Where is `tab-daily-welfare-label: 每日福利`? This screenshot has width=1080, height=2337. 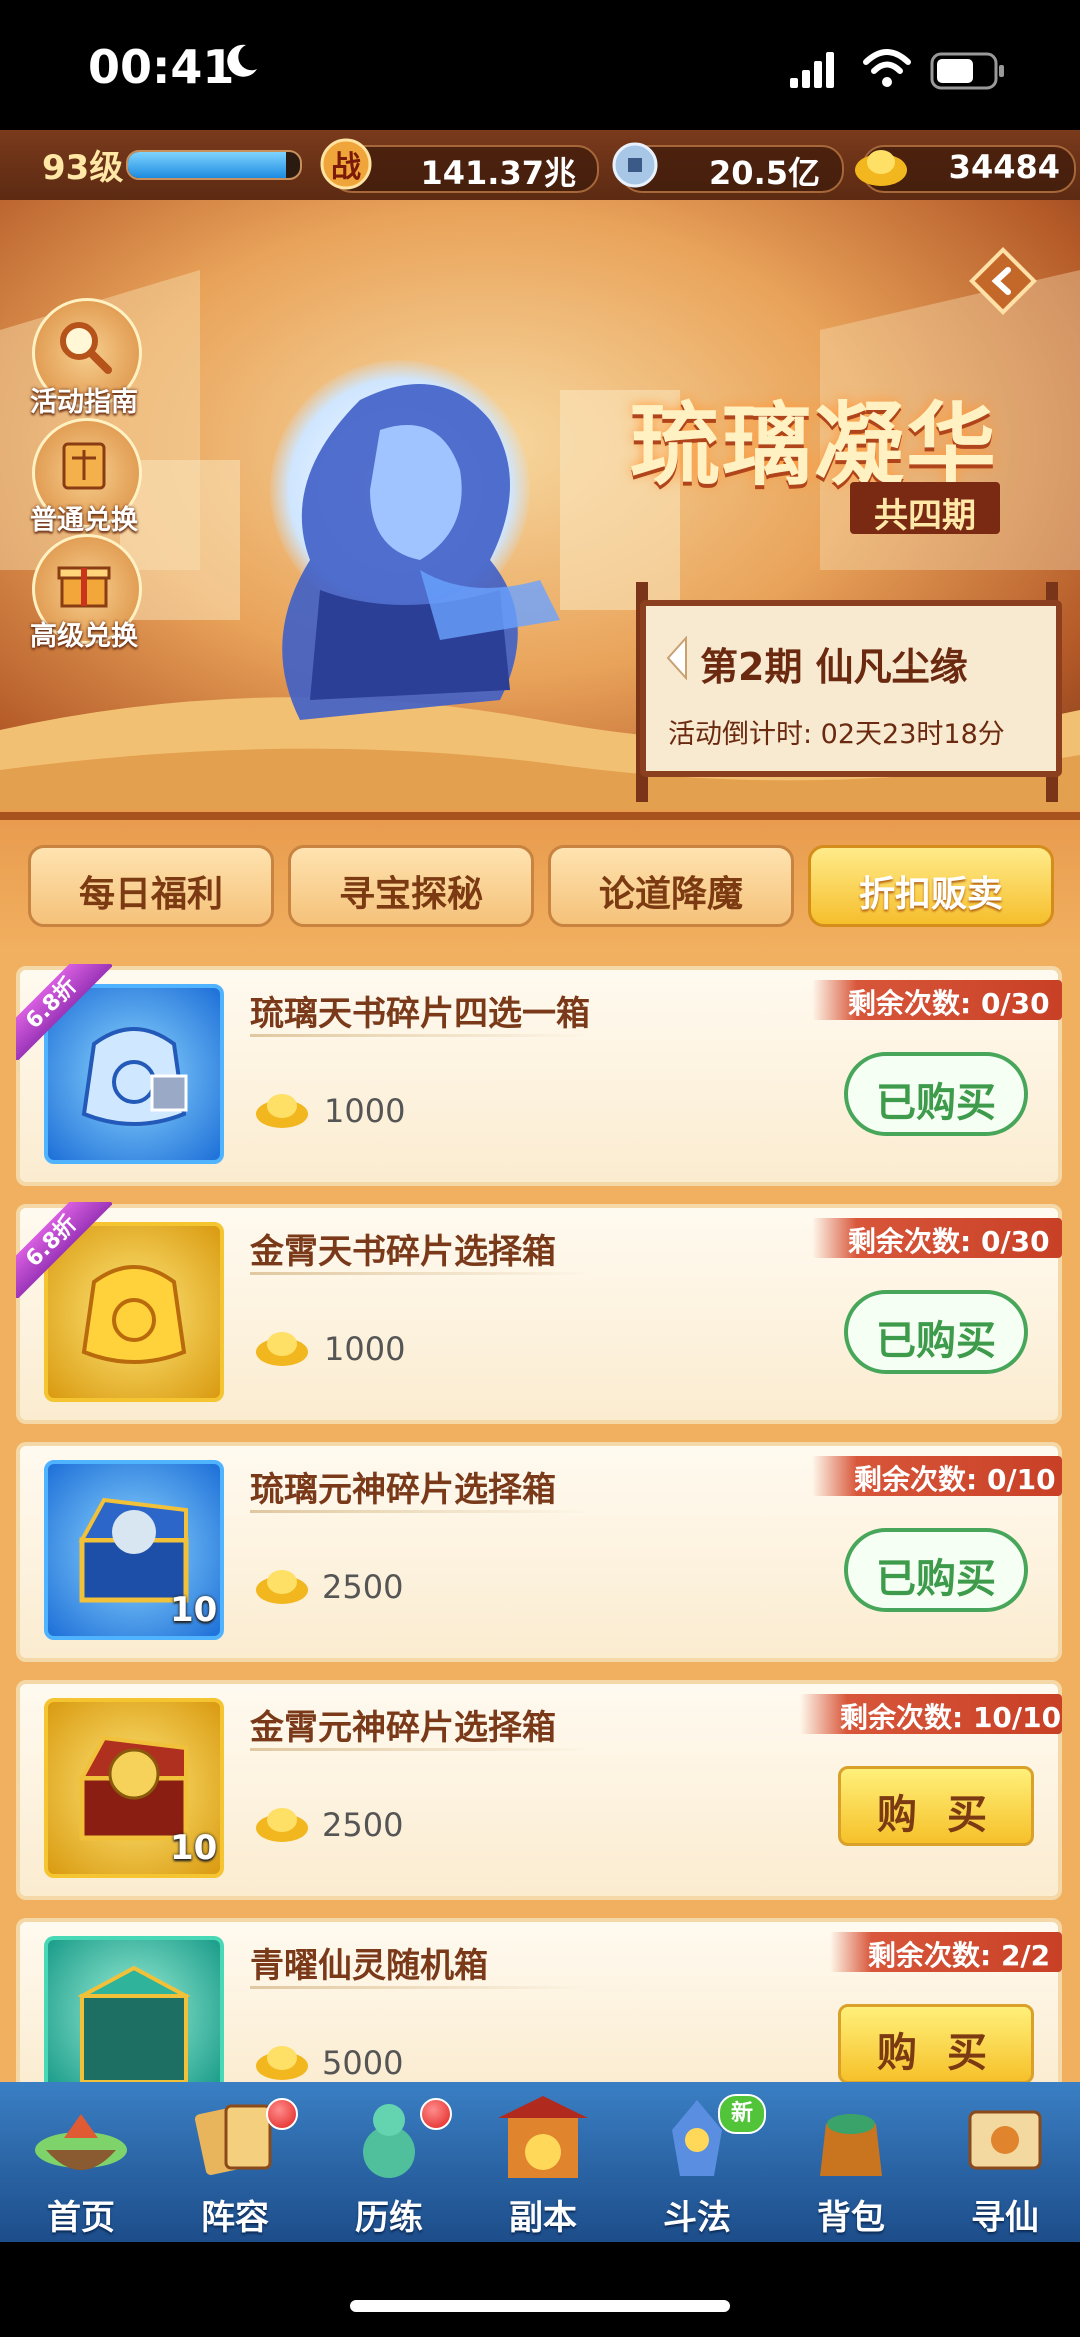
tab-daily-welfare-label: 每日福利 is located at coordinates (150, 894).